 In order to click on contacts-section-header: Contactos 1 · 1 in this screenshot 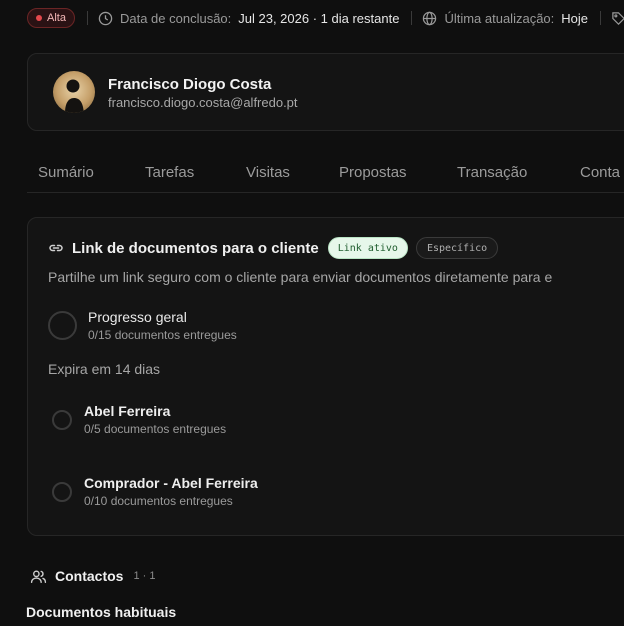, I will do `click(92, 576)`.